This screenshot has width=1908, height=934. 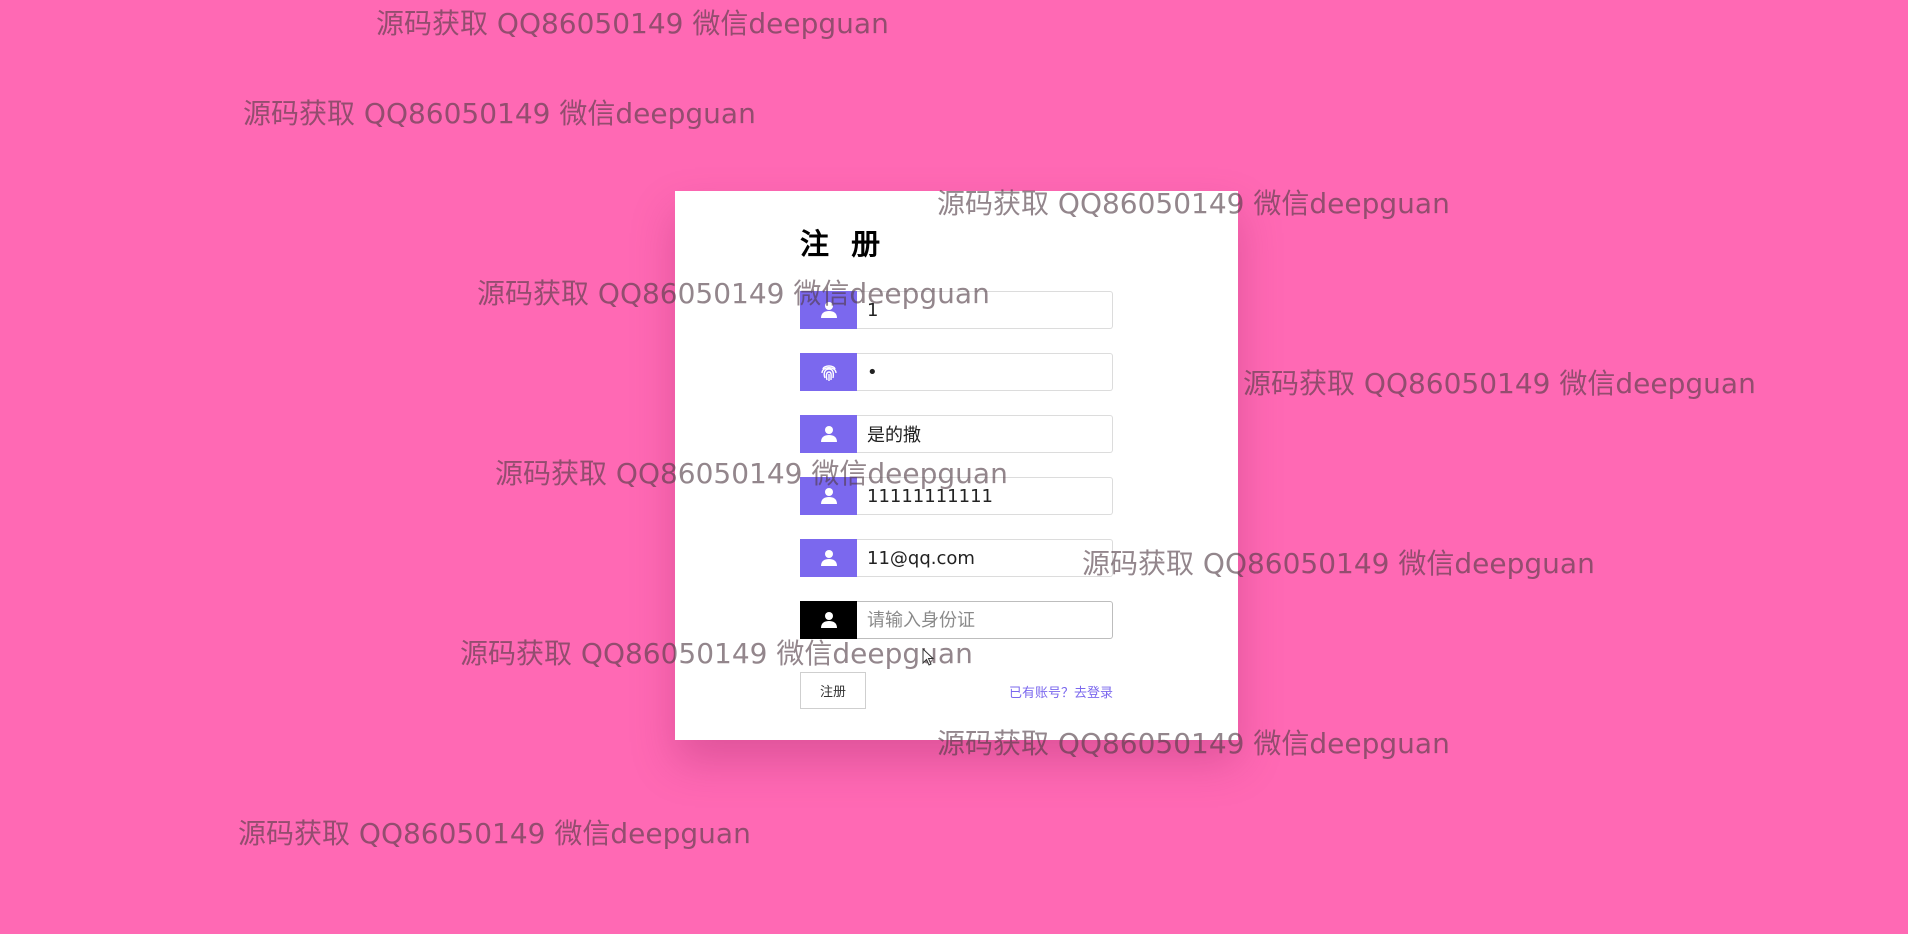 What do you see at coordinates (985, 558) in the screenshot?
I see `email-input` at bounding box center [985, 558].